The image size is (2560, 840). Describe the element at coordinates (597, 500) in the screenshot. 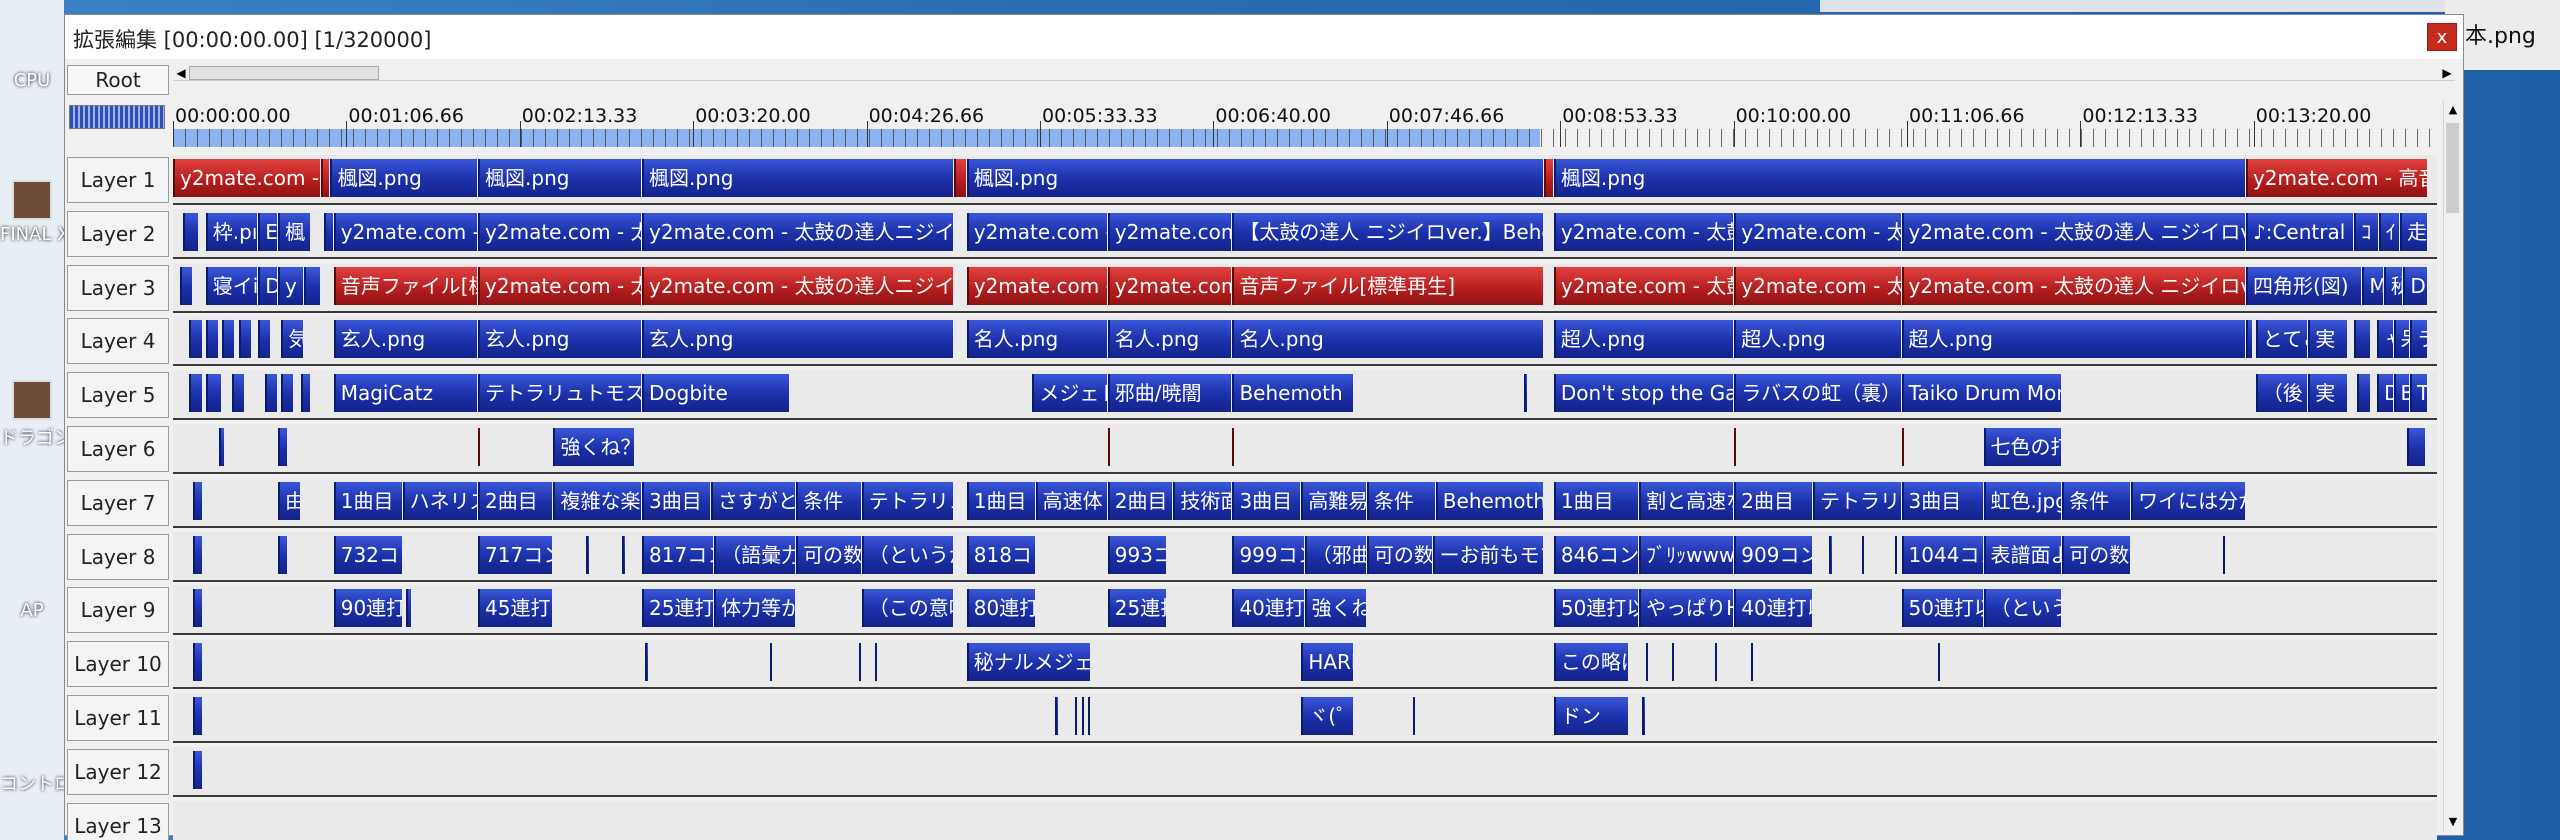

I see `timeline-clip: 複雑な楽` at that location.